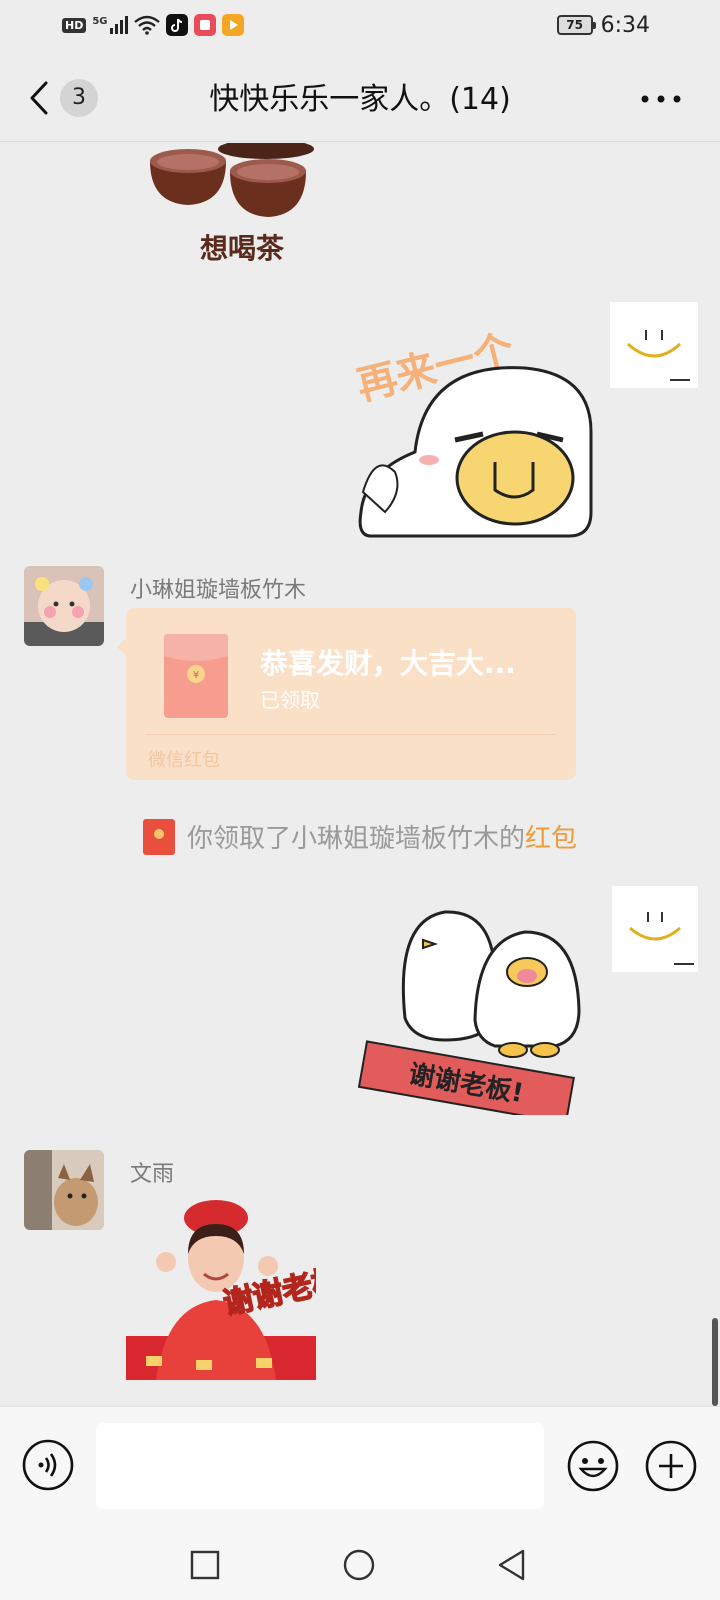  What do you see at coordinates (176, 25) in the screenshot?
I see `tiktok-app-icon` at bounding box center [176, 25].